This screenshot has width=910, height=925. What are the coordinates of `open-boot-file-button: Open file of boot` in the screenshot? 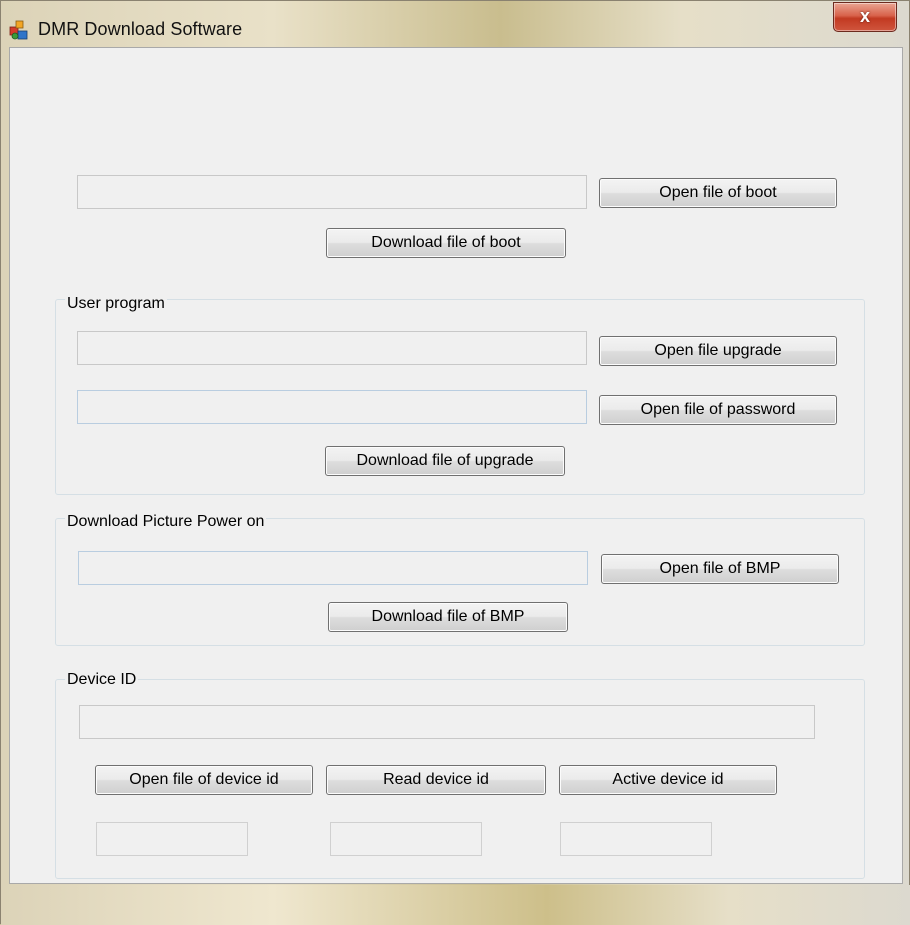 It's located at (718, 193).